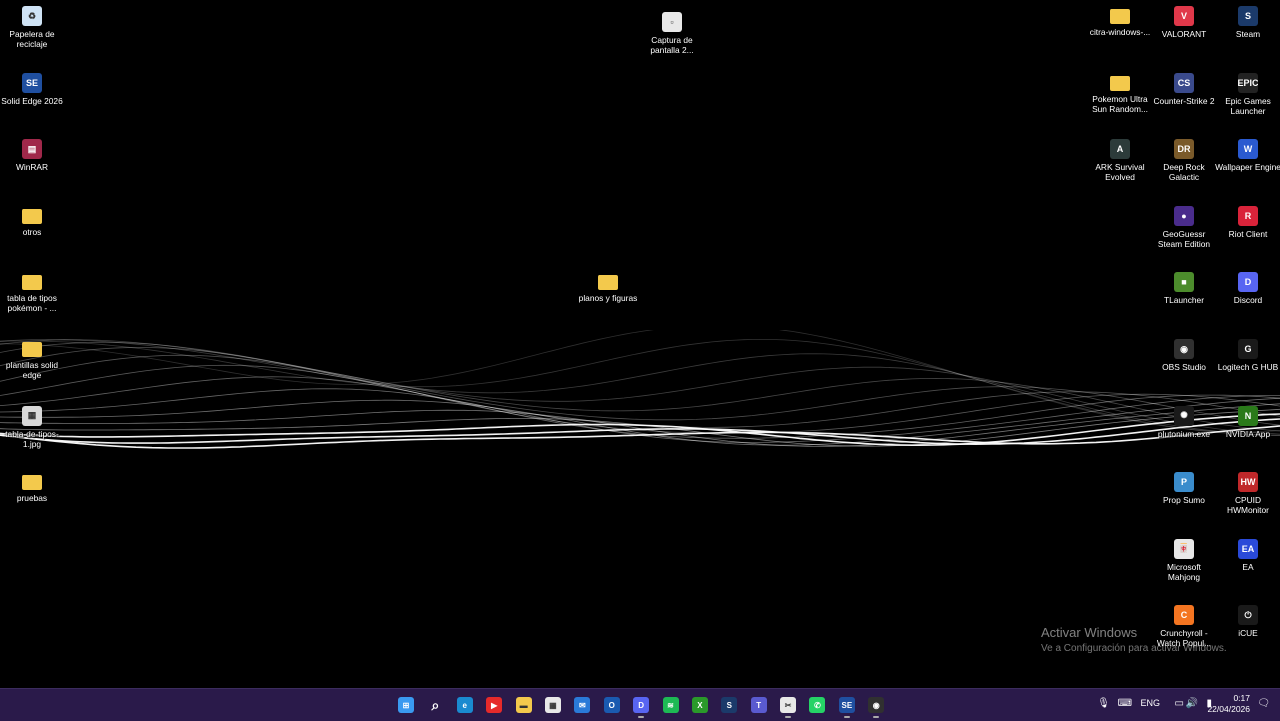 The image size is (1280, 721). I want to click on desktop-icon-label: Steam, so click(1248, 34).